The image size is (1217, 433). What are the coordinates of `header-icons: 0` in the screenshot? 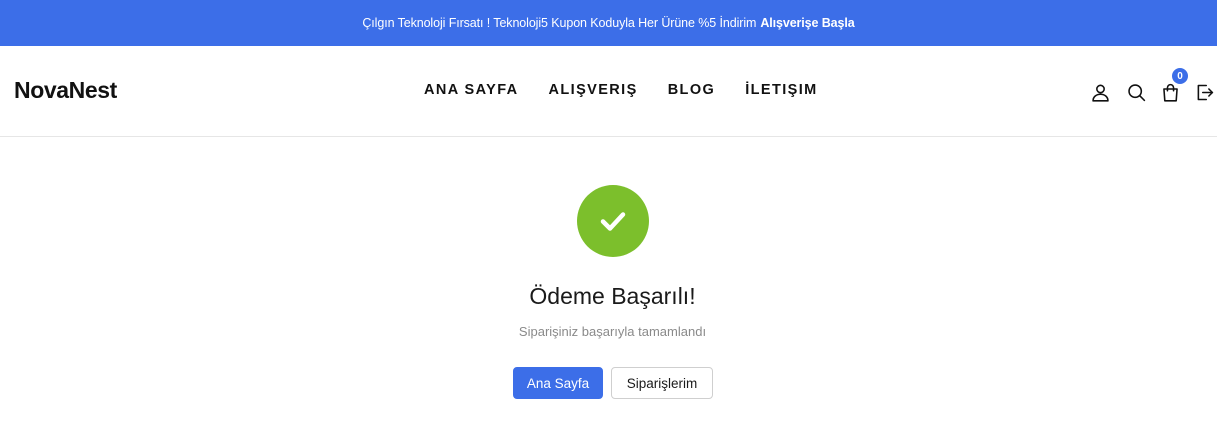 It's located at (1152, 86).